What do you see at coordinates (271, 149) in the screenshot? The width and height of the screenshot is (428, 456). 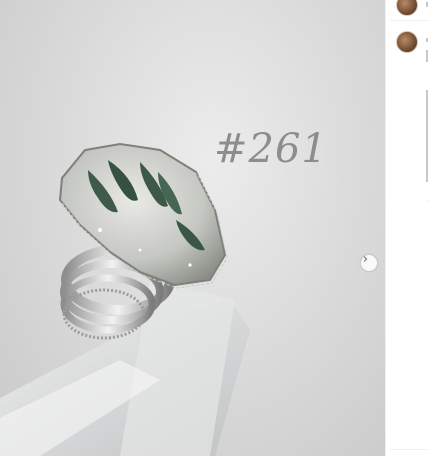 I see `listing-number-overlay: #261` at bounding box center [271, 149].